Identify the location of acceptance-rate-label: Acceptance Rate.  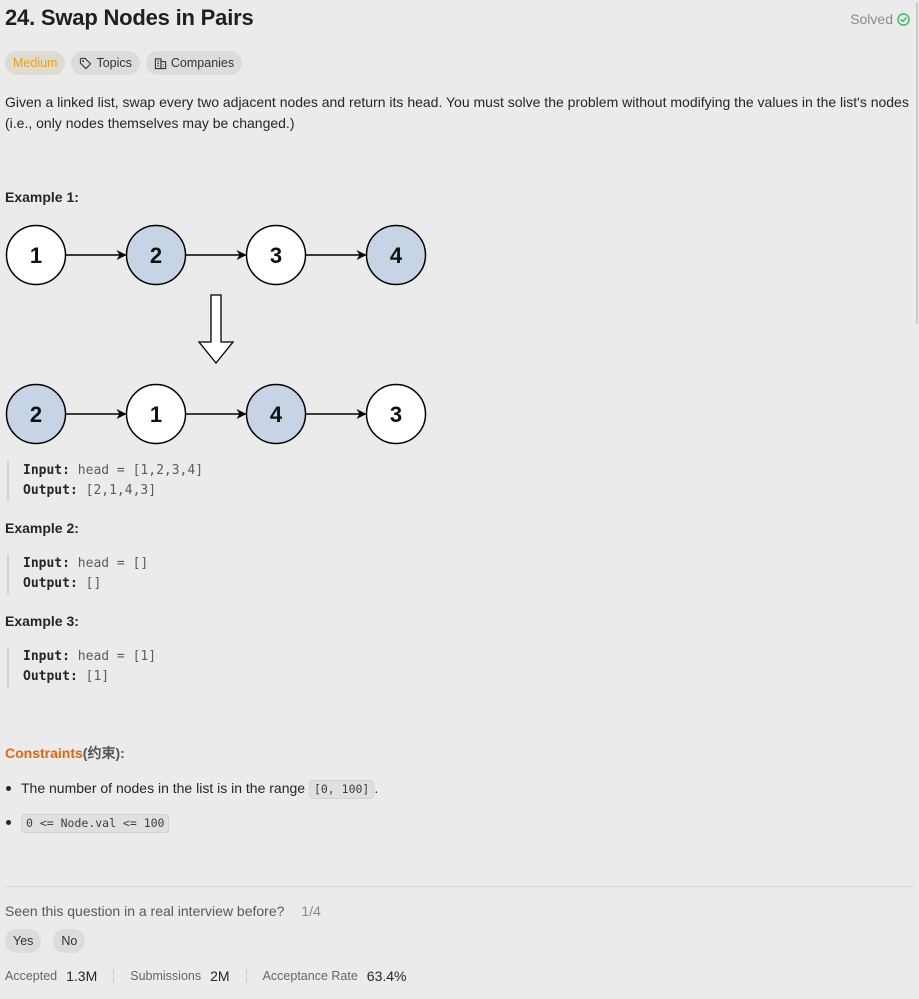
(310, 976).